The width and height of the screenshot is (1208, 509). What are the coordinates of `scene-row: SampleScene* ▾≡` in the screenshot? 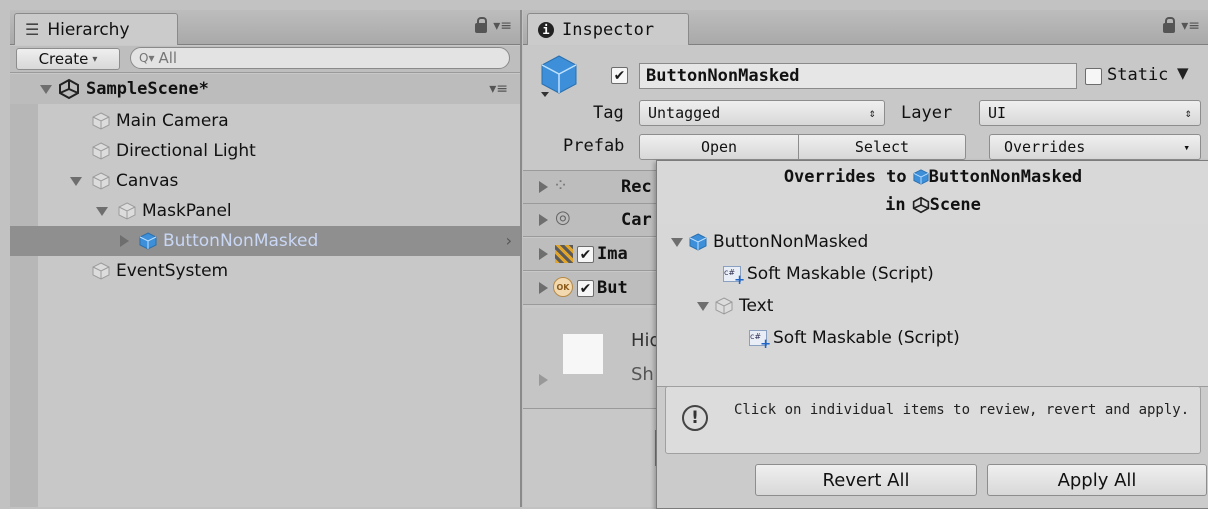 It's located at (265, 89).